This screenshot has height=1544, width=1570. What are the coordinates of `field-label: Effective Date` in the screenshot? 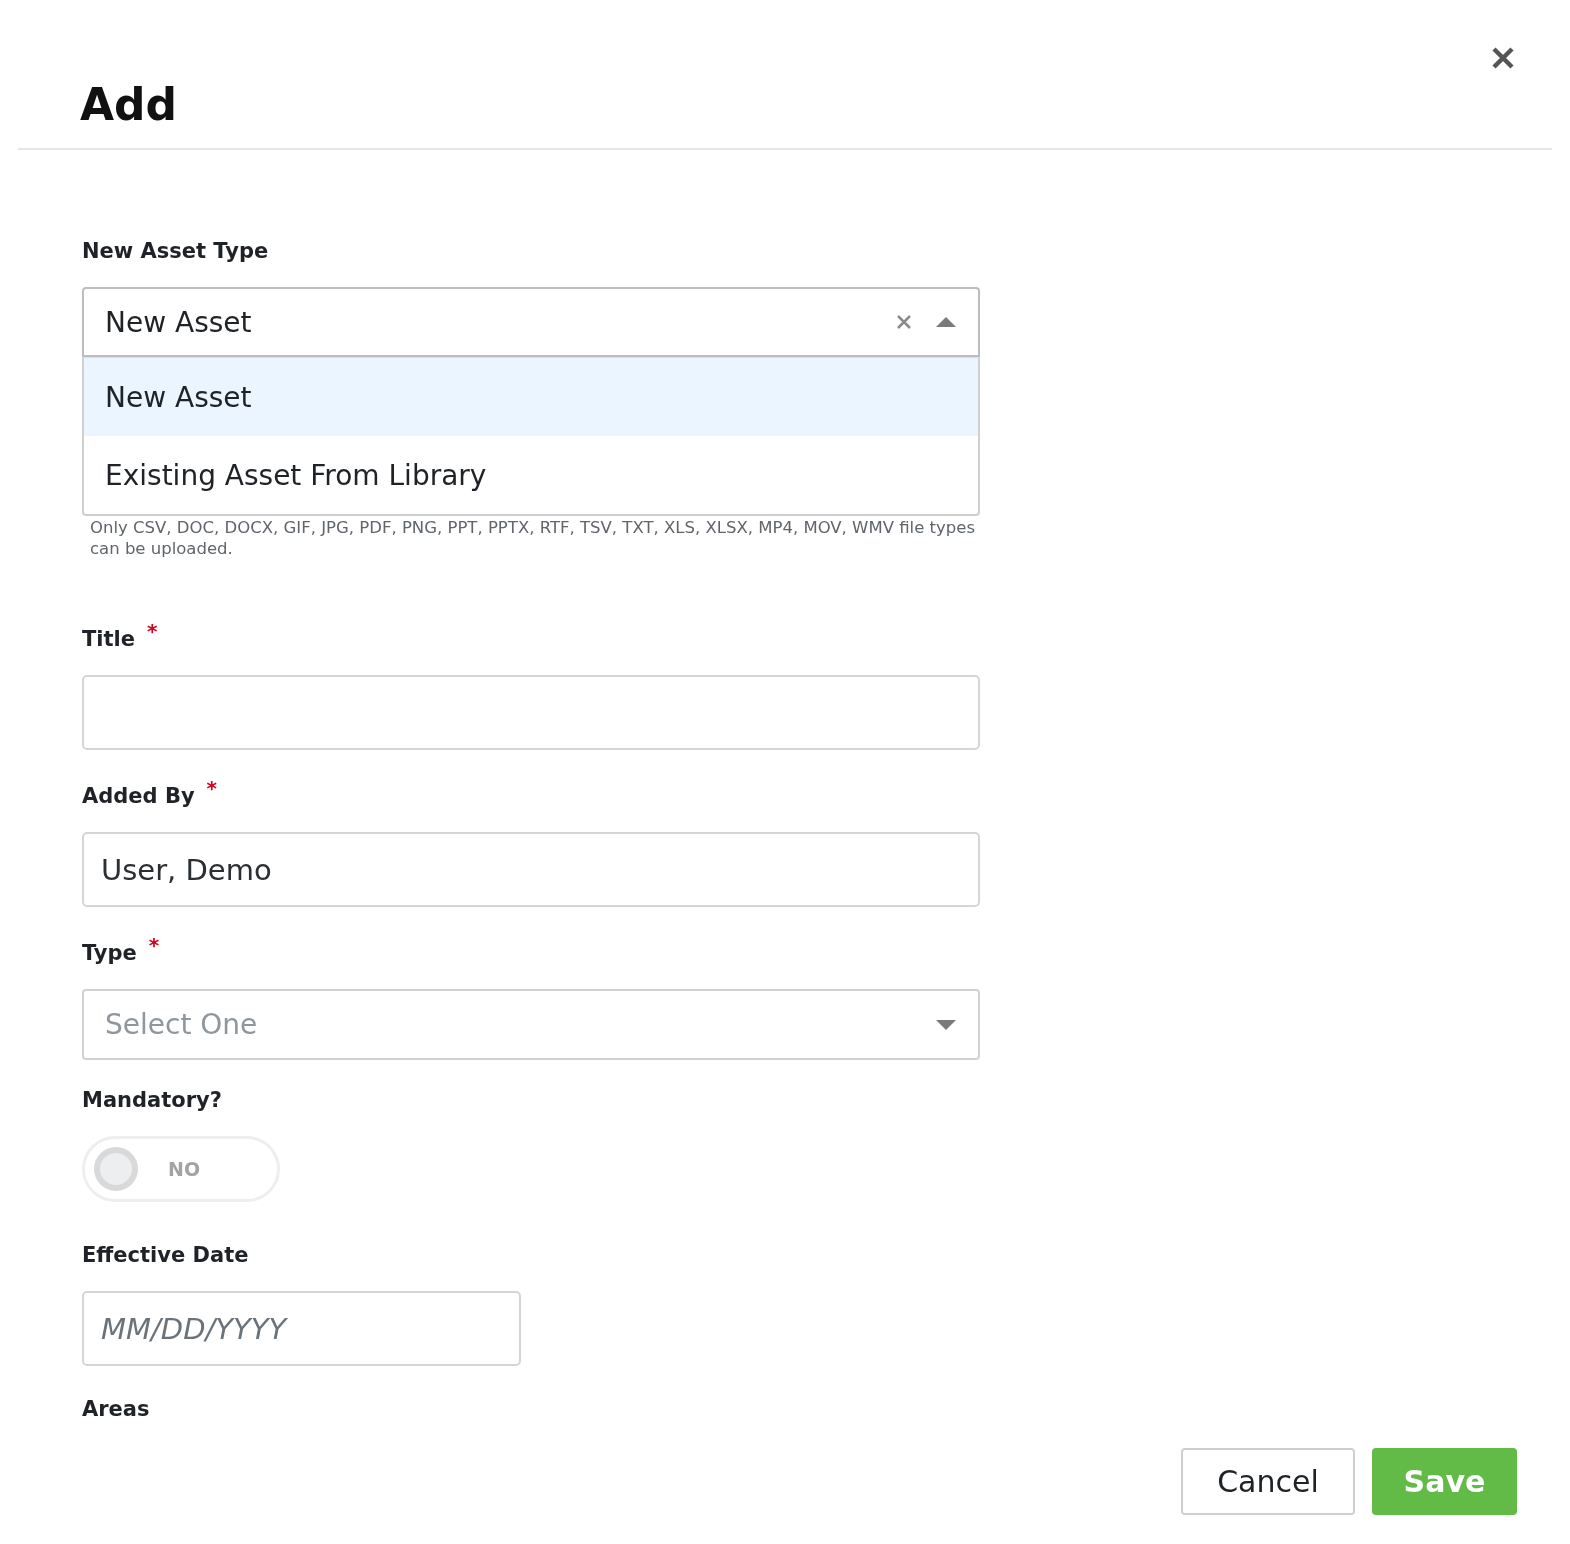 It's located at (165, 1255).